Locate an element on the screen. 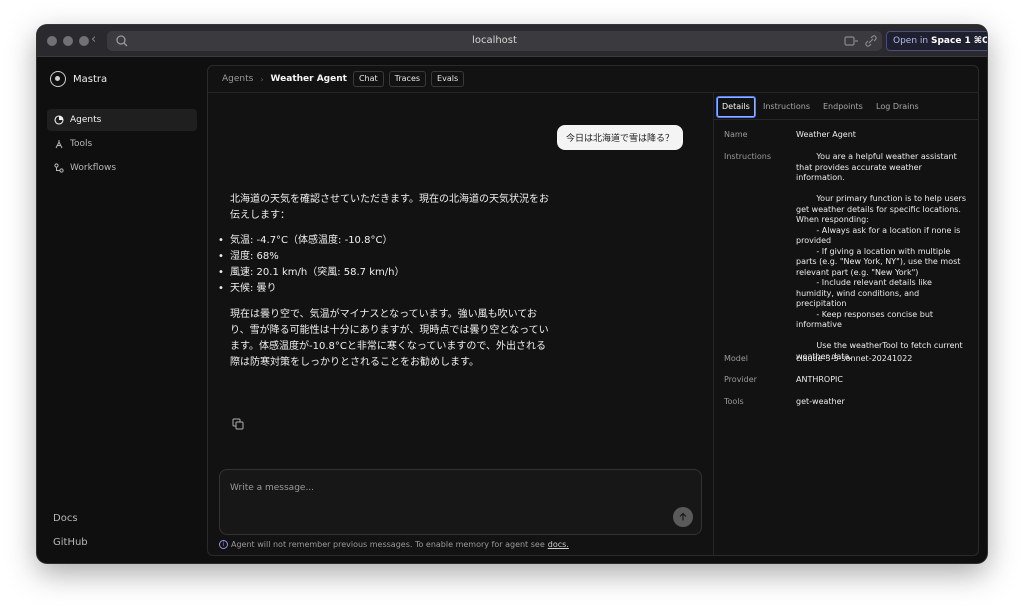 Image resolution: width=1024 pixels, height=613 pixels. tab-traces: Traces is located at coordinates (407, 79).